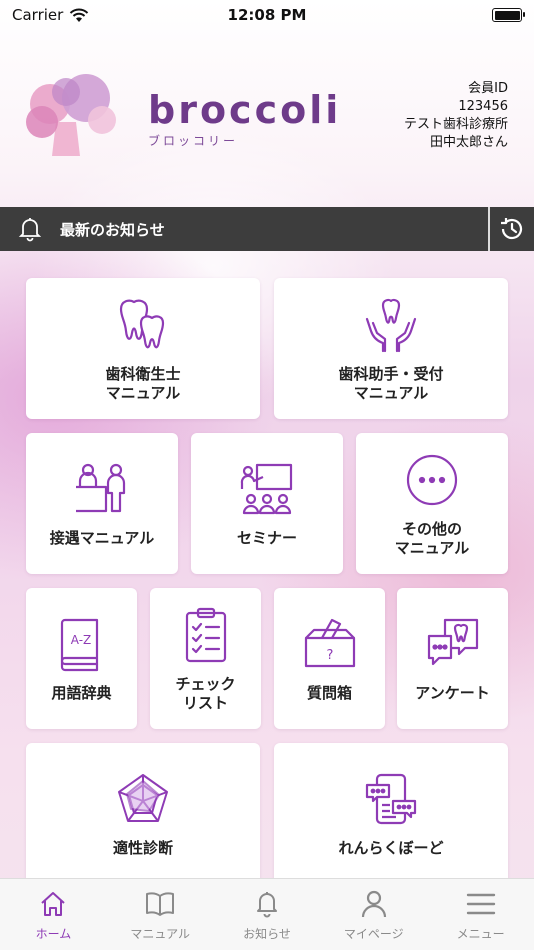 This screenshot has height=950, width=534. I want to click on tile-label: 歯科衛生士 マニュアル, so click(143, 383).